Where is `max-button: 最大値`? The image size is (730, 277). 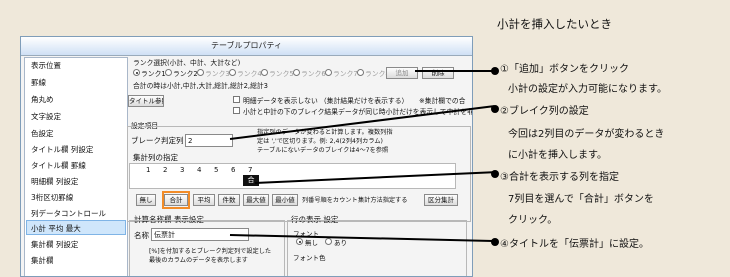 max-button: 最大値 is located at coordinates (256, 200).